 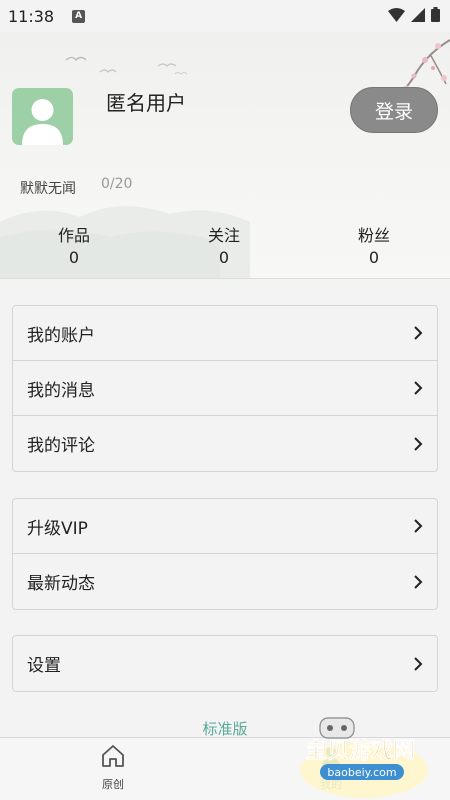 What do you see at coordinates (79, 16) in the screenshot?
I see `notification-icon: A` at bounding box center [79, 16].